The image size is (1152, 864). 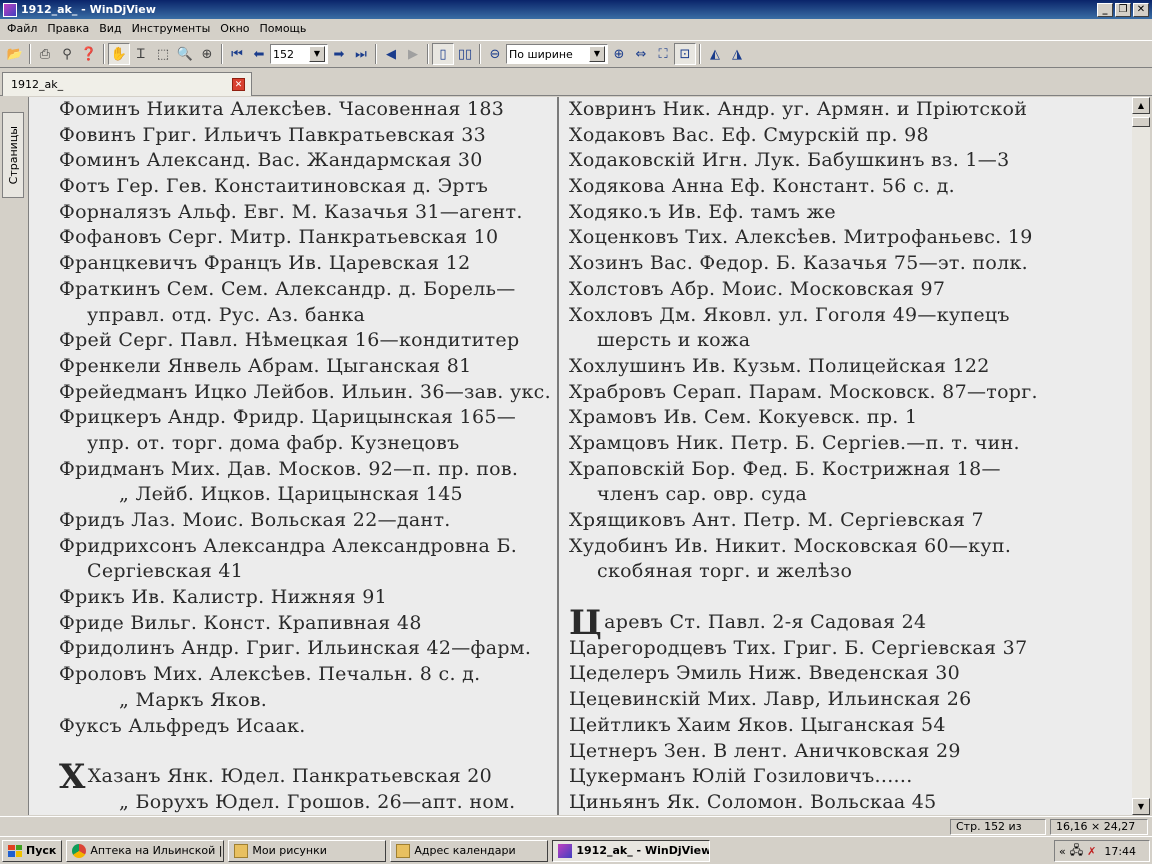 I want to click on start-button: Пуск, so click(x=32, y=850).